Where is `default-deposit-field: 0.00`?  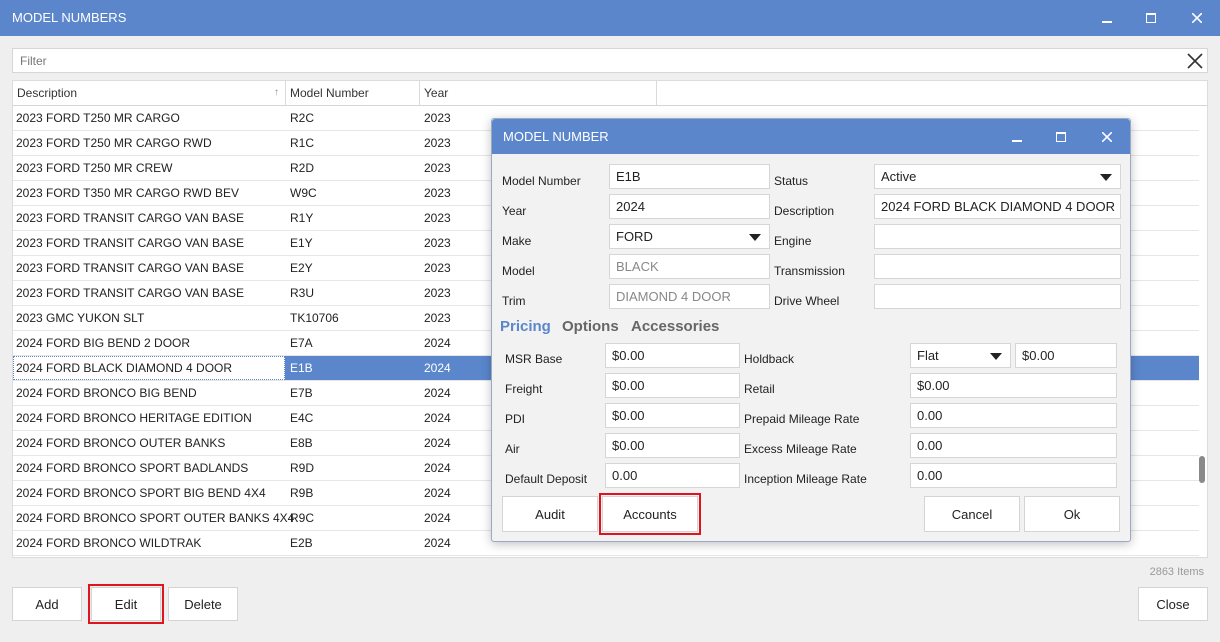 default-deposit-field: 0.00 is located at coordinates (672, 475).